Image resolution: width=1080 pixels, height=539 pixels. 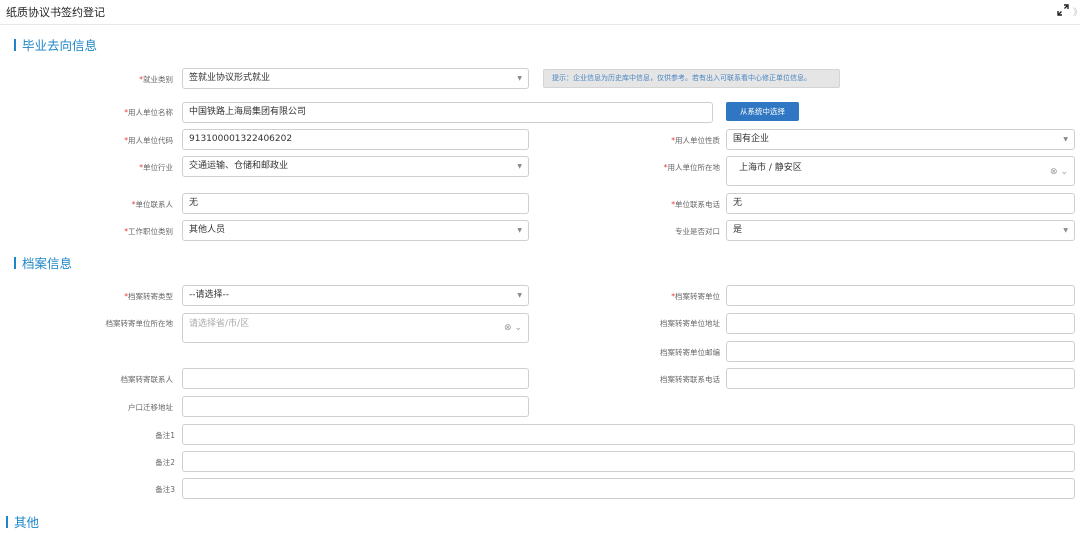 I want to click on hukou-address-input, so click(x=355, y=406).